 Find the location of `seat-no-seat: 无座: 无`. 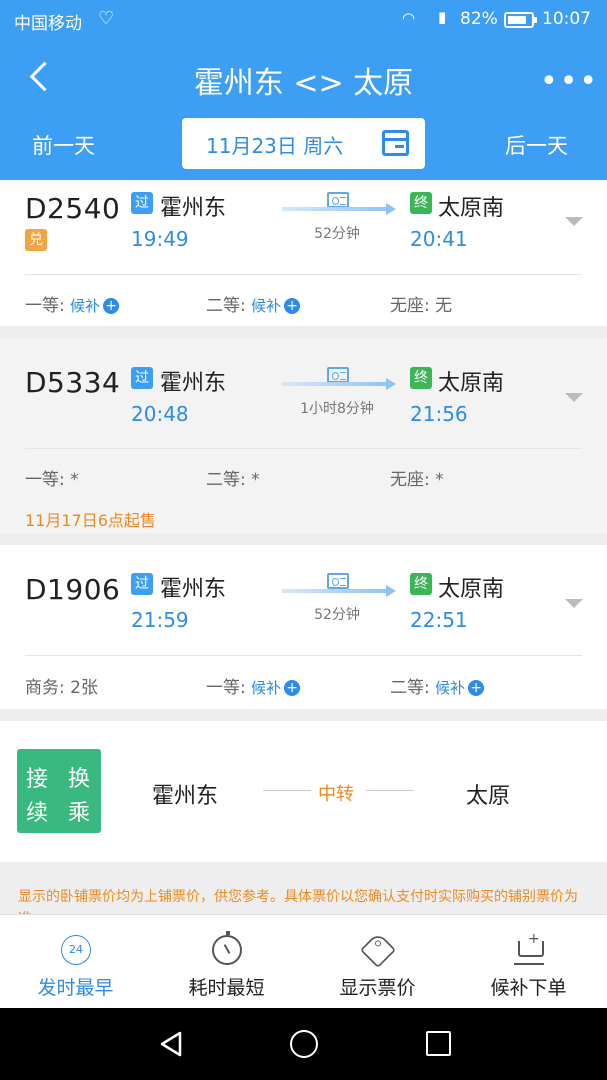

seat-no-seat: 无座: 无 is located at coordinates (421, 303).